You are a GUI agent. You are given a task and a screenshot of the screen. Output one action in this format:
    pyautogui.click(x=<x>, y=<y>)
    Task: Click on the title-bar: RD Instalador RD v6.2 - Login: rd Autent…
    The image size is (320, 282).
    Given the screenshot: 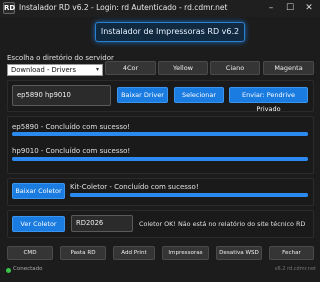 What is the action you would take?
    pyautogui.click(x=160, y=8)
    